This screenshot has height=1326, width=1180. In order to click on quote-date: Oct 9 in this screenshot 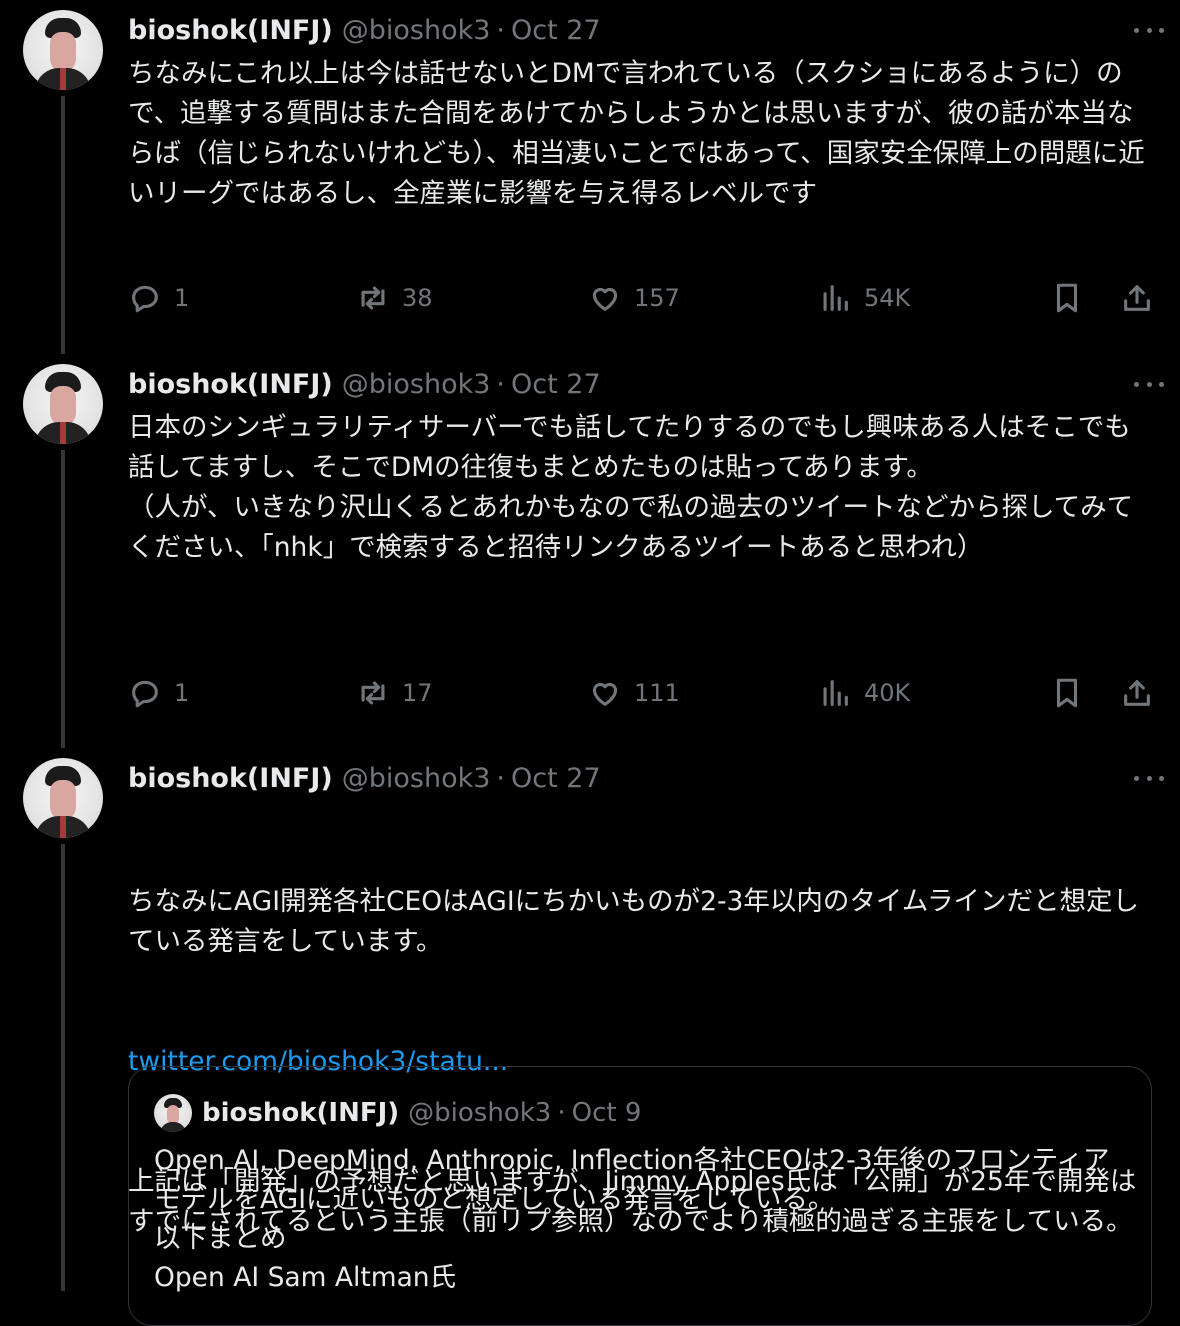, I will do `click(607, 1113)`.